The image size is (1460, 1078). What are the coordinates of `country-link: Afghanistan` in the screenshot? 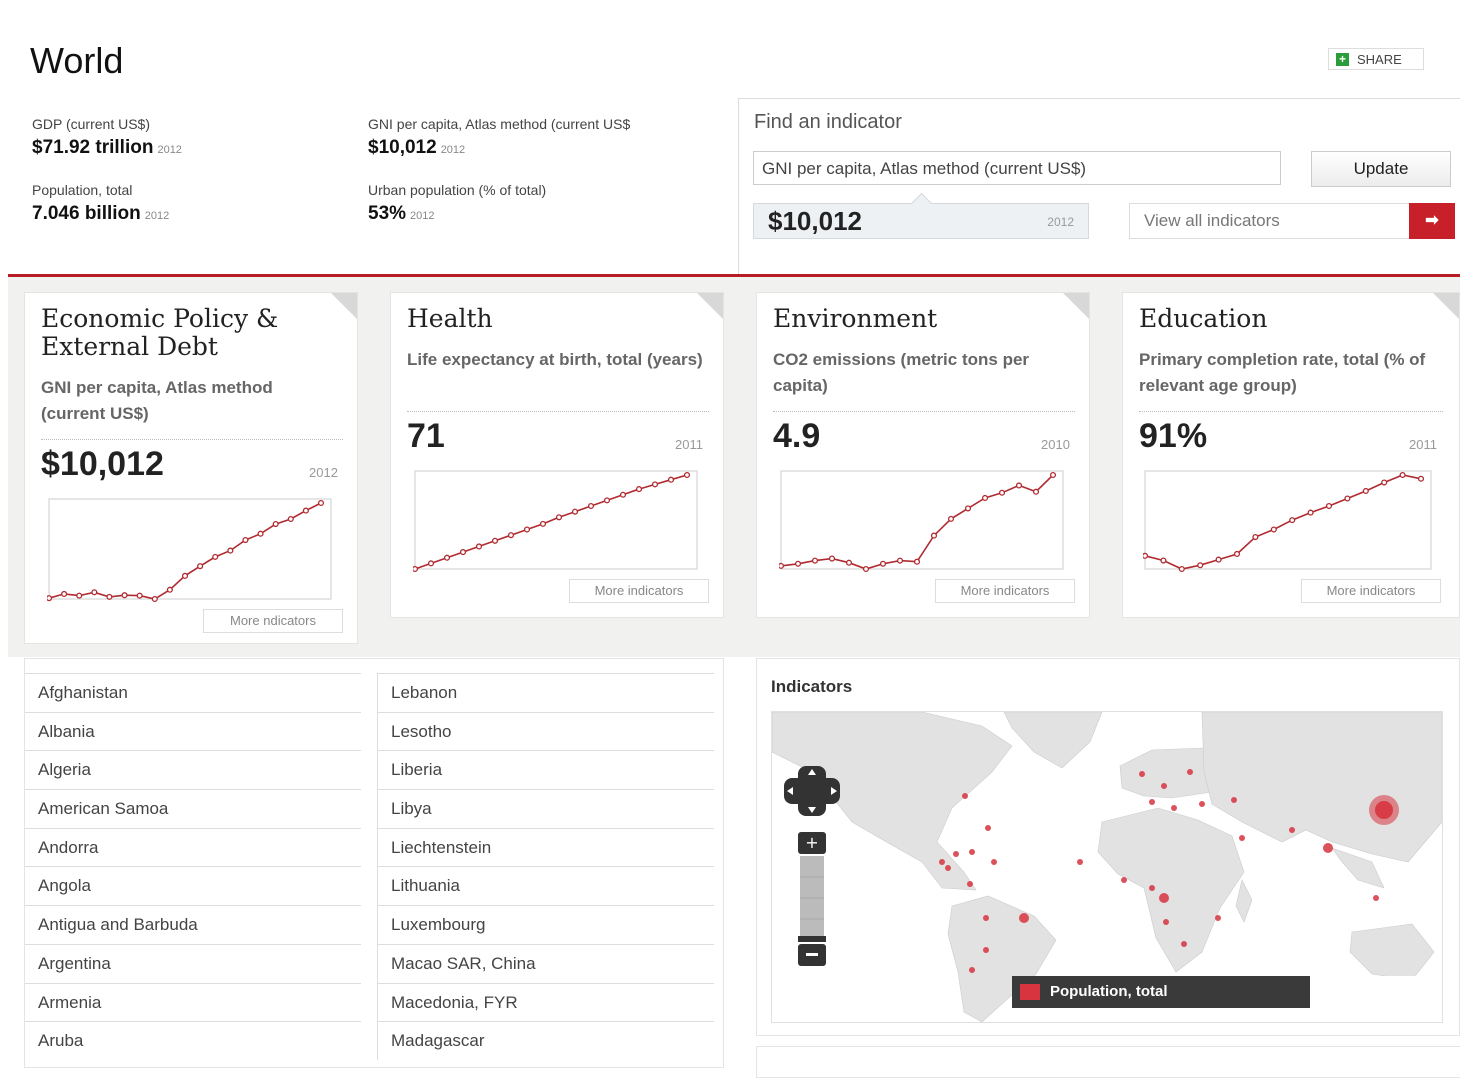 It's located at (193, 692).